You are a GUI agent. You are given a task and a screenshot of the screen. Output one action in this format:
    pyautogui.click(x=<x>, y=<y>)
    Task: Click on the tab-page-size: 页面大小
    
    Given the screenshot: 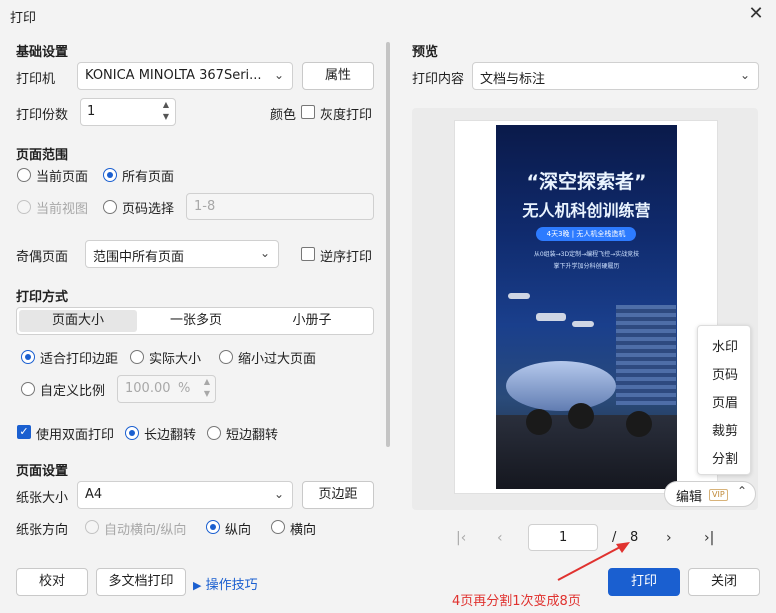 What is the action you would take?
    pyautogui.click(x=78, y=321)
    